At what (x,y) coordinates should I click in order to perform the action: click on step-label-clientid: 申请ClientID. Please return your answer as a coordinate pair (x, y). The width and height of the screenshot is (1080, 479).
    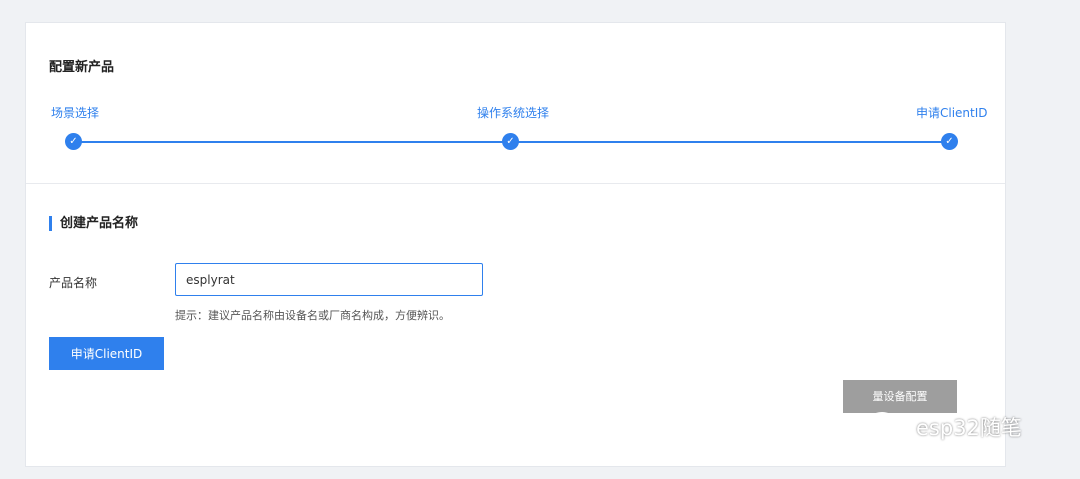
    Looking at the image, I should click on (952, 112).